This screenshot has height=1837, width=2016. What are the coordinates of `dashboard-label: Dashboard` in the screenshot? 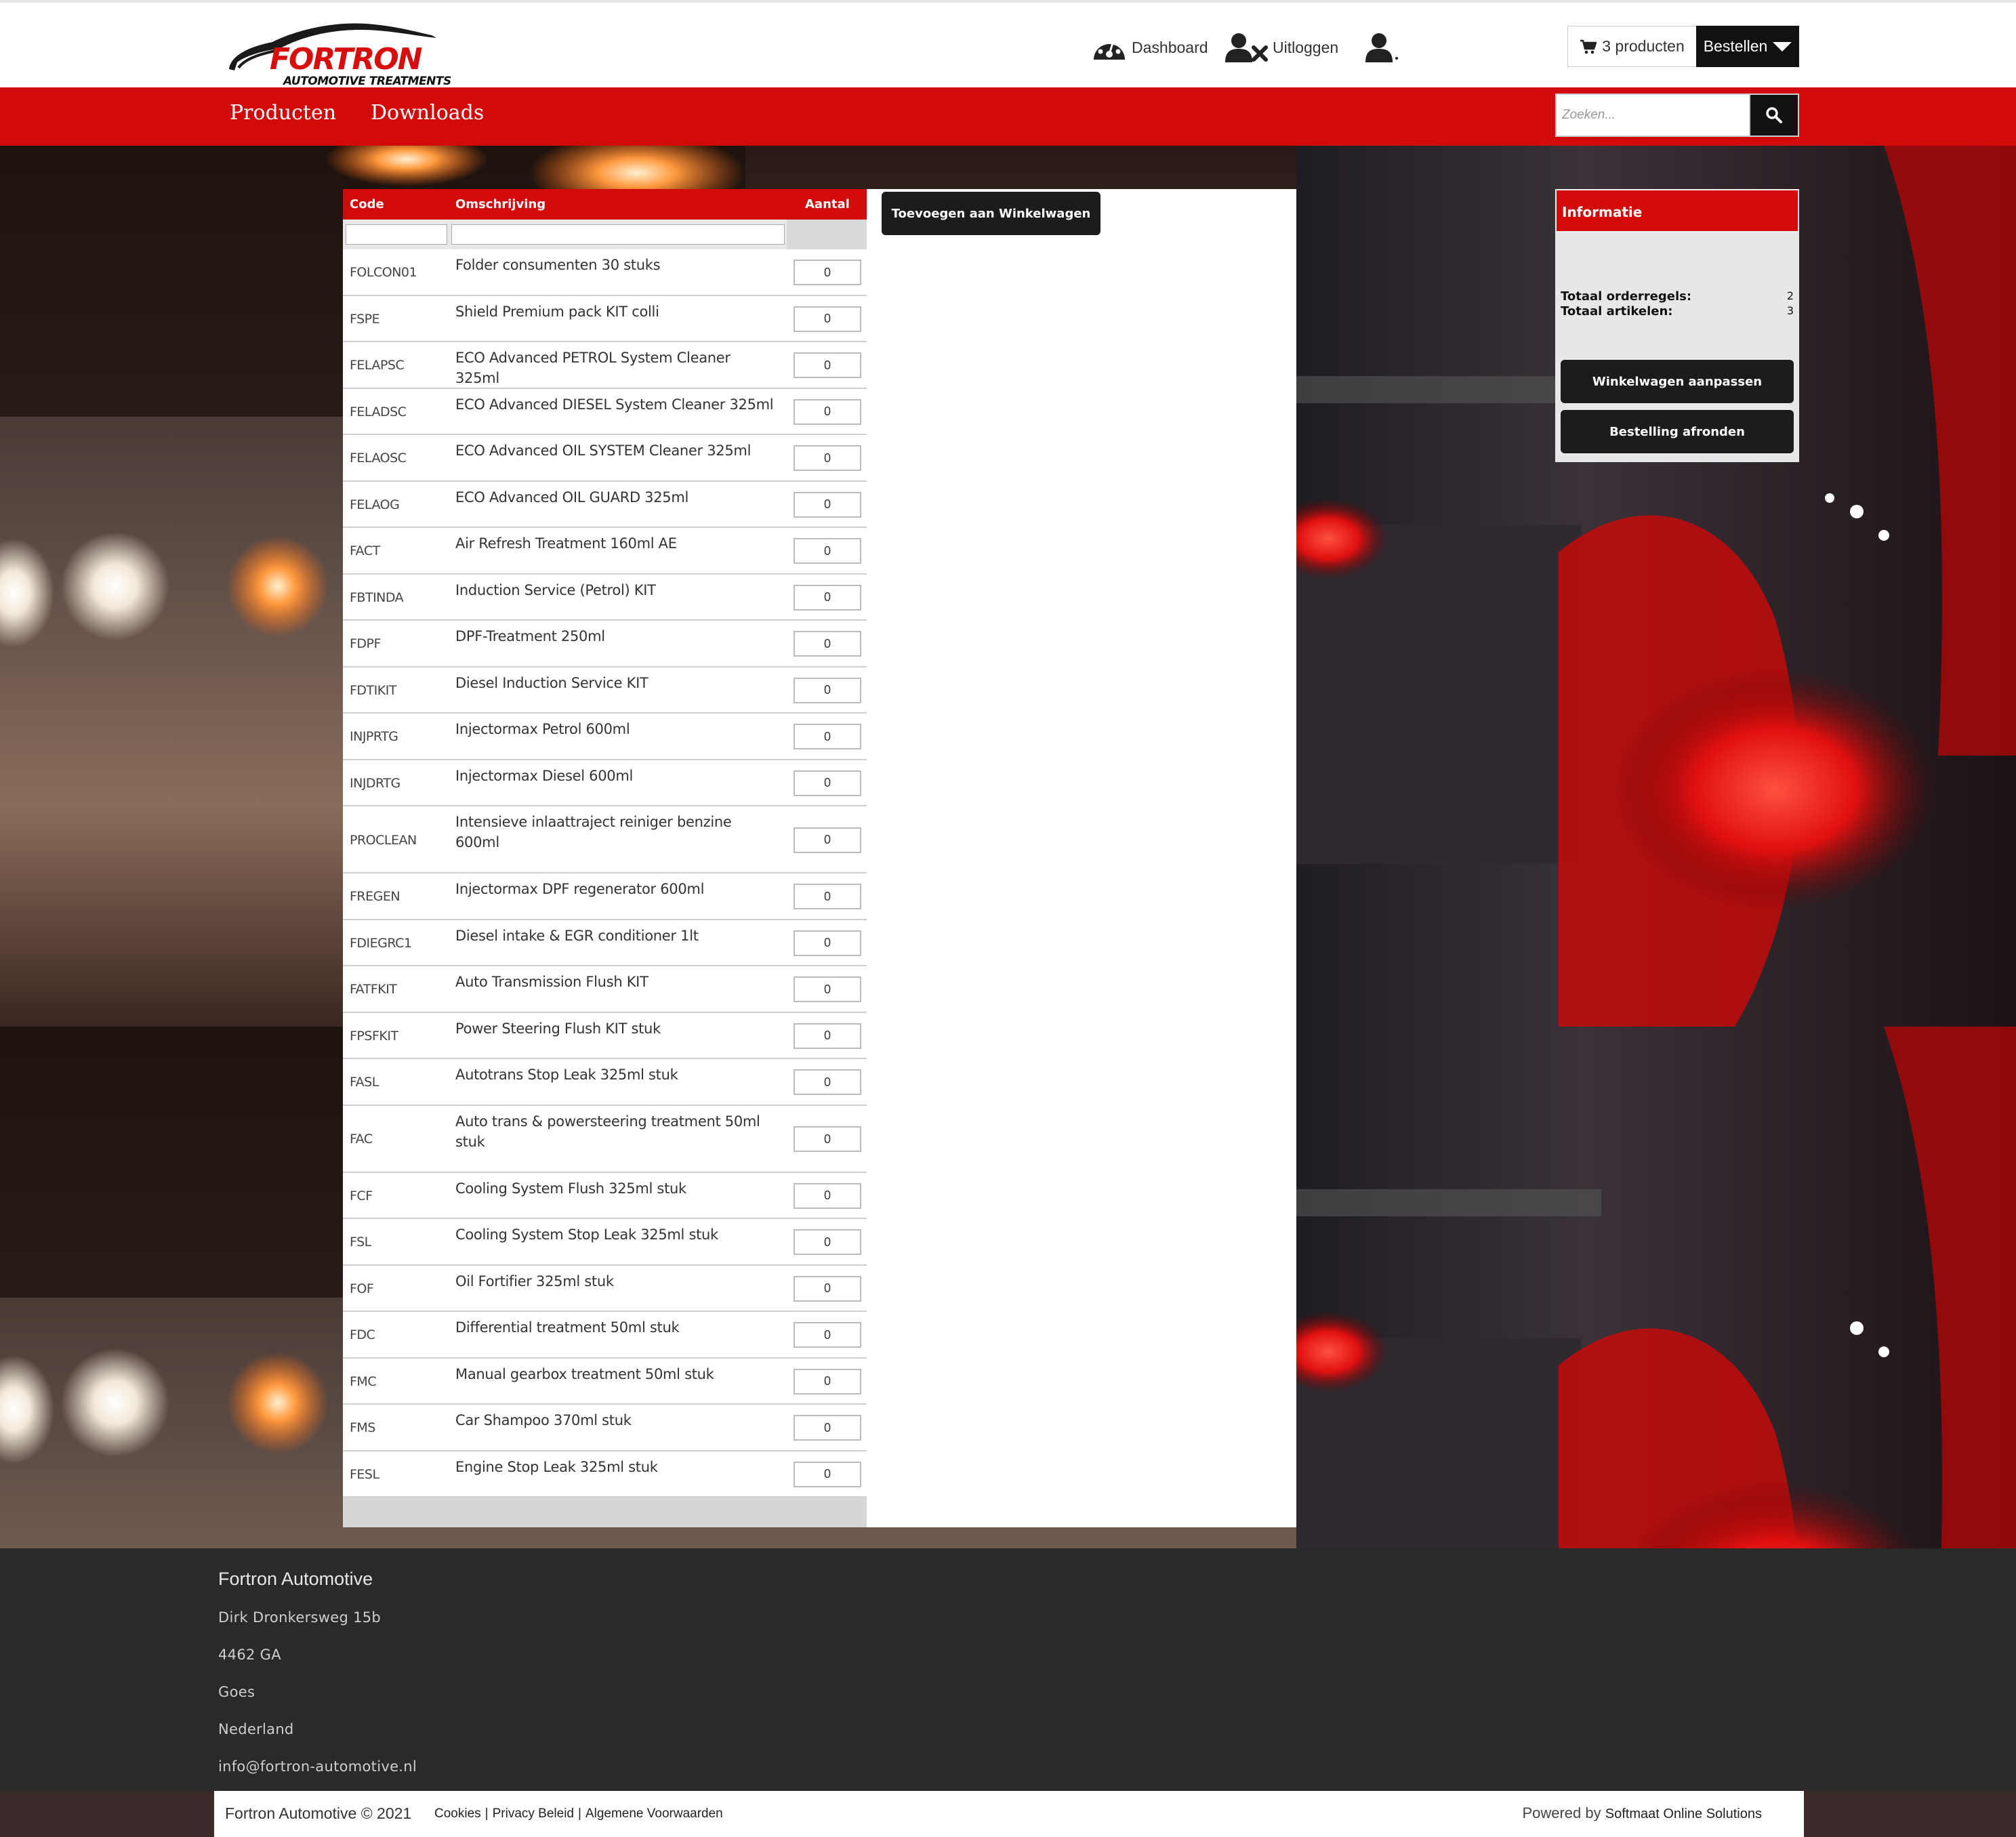 It's located at (1170, 47).